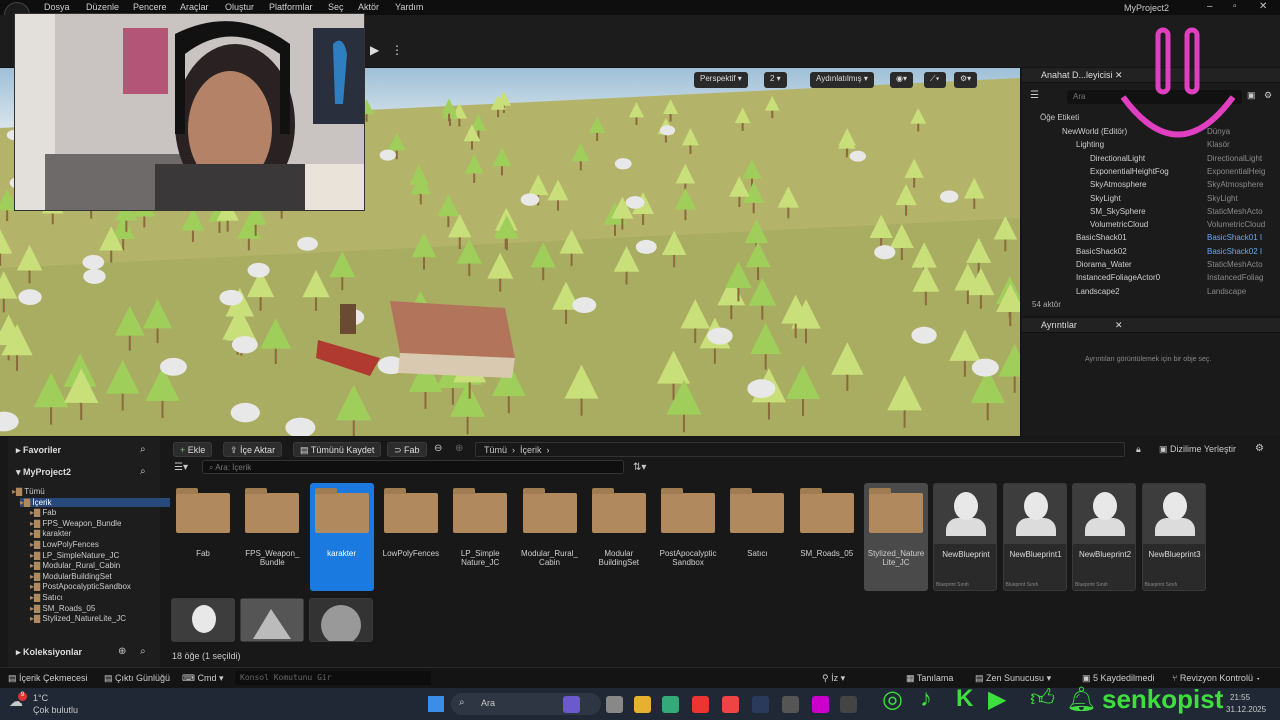 The width and height of the screenshot is (1280, 720). What do you see at coordinates (966, 80) in the screenshot?
I see `settings-icon: ⚙▾` at bounding box center [966, 80].